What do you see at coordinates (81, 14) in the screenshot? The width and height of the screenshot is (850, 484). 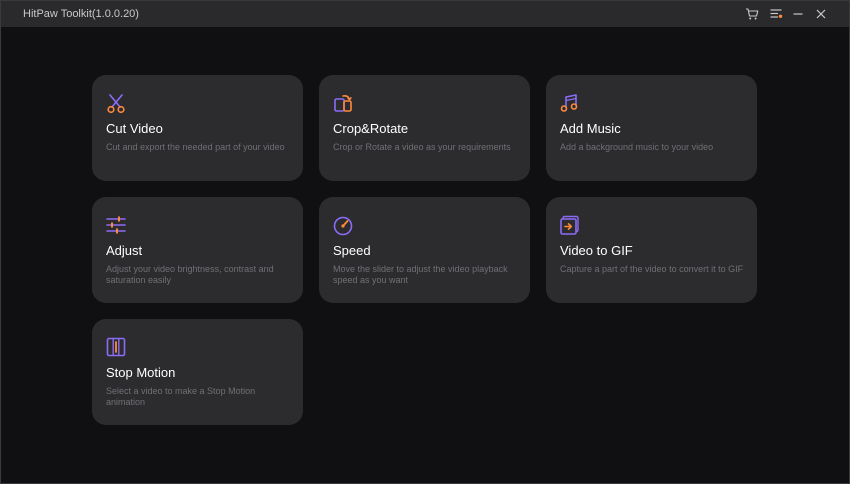 I see `app-title: HitPaw Toolkit(1.0.0.20)` at bounding box center [81, 14].